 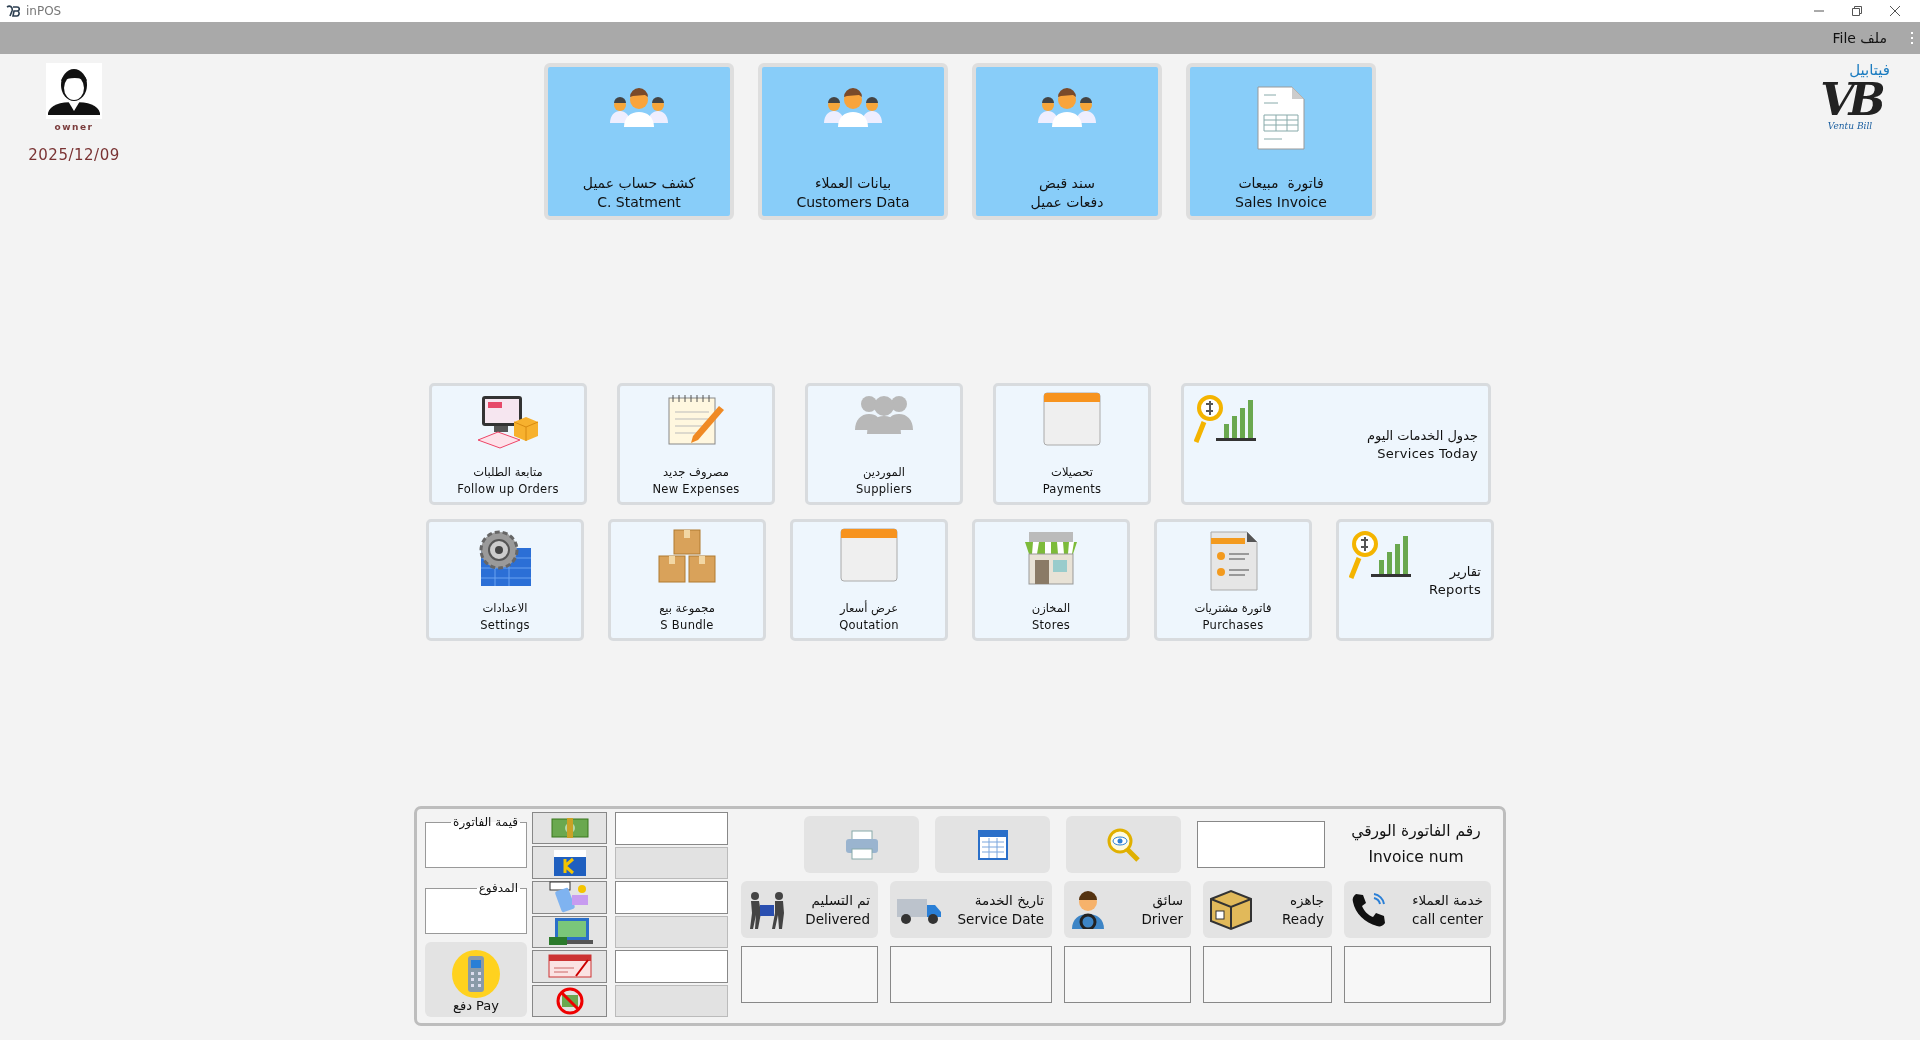 I want to click on menu-tile: سند قبض دفعات عميل, so click(x=1067, y=141).